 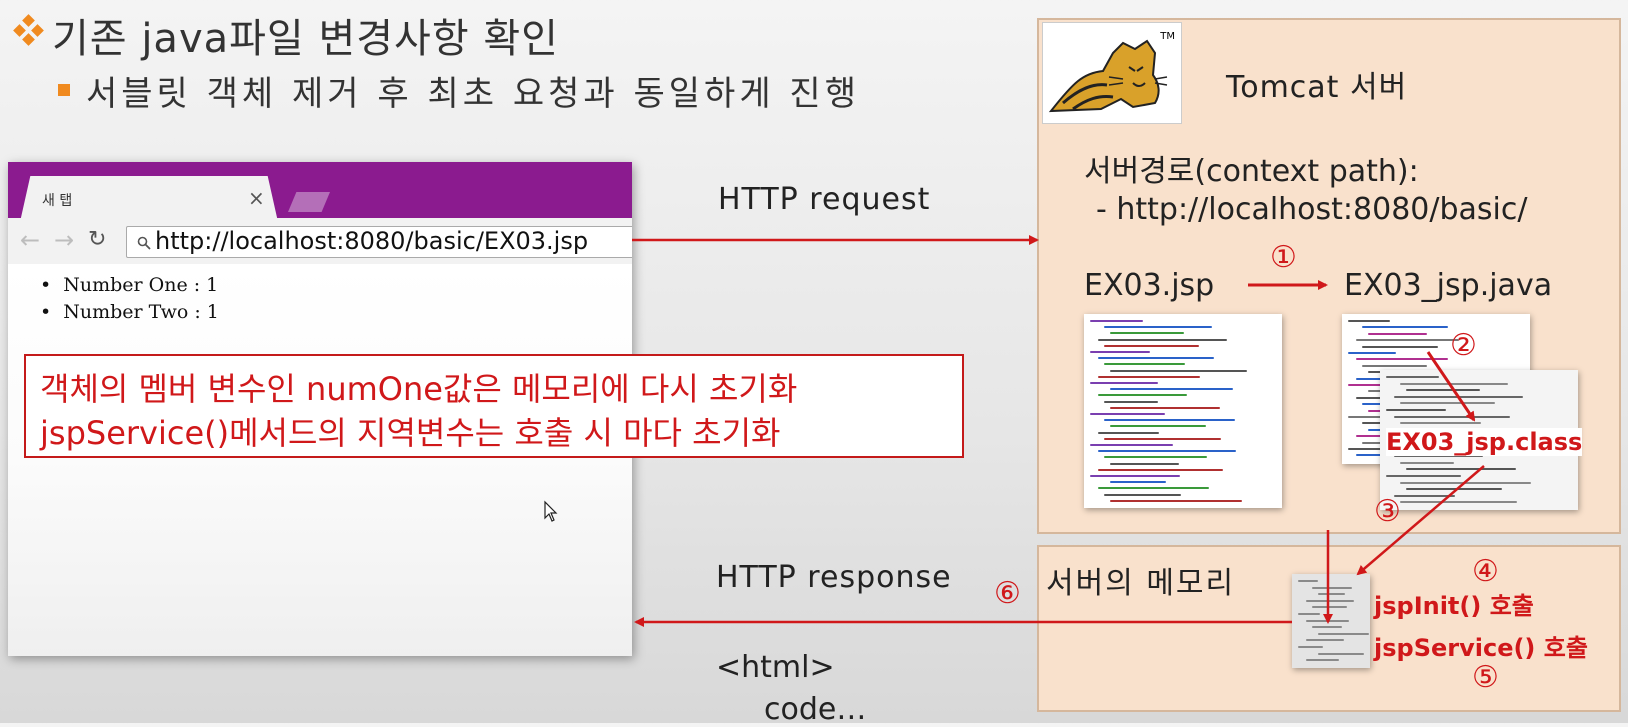 What do you see at coordinates (1317, 87) in the screenshot?
I see `tomcat-server-label: Tomcat 서버` at bounding box center [1317, 87].